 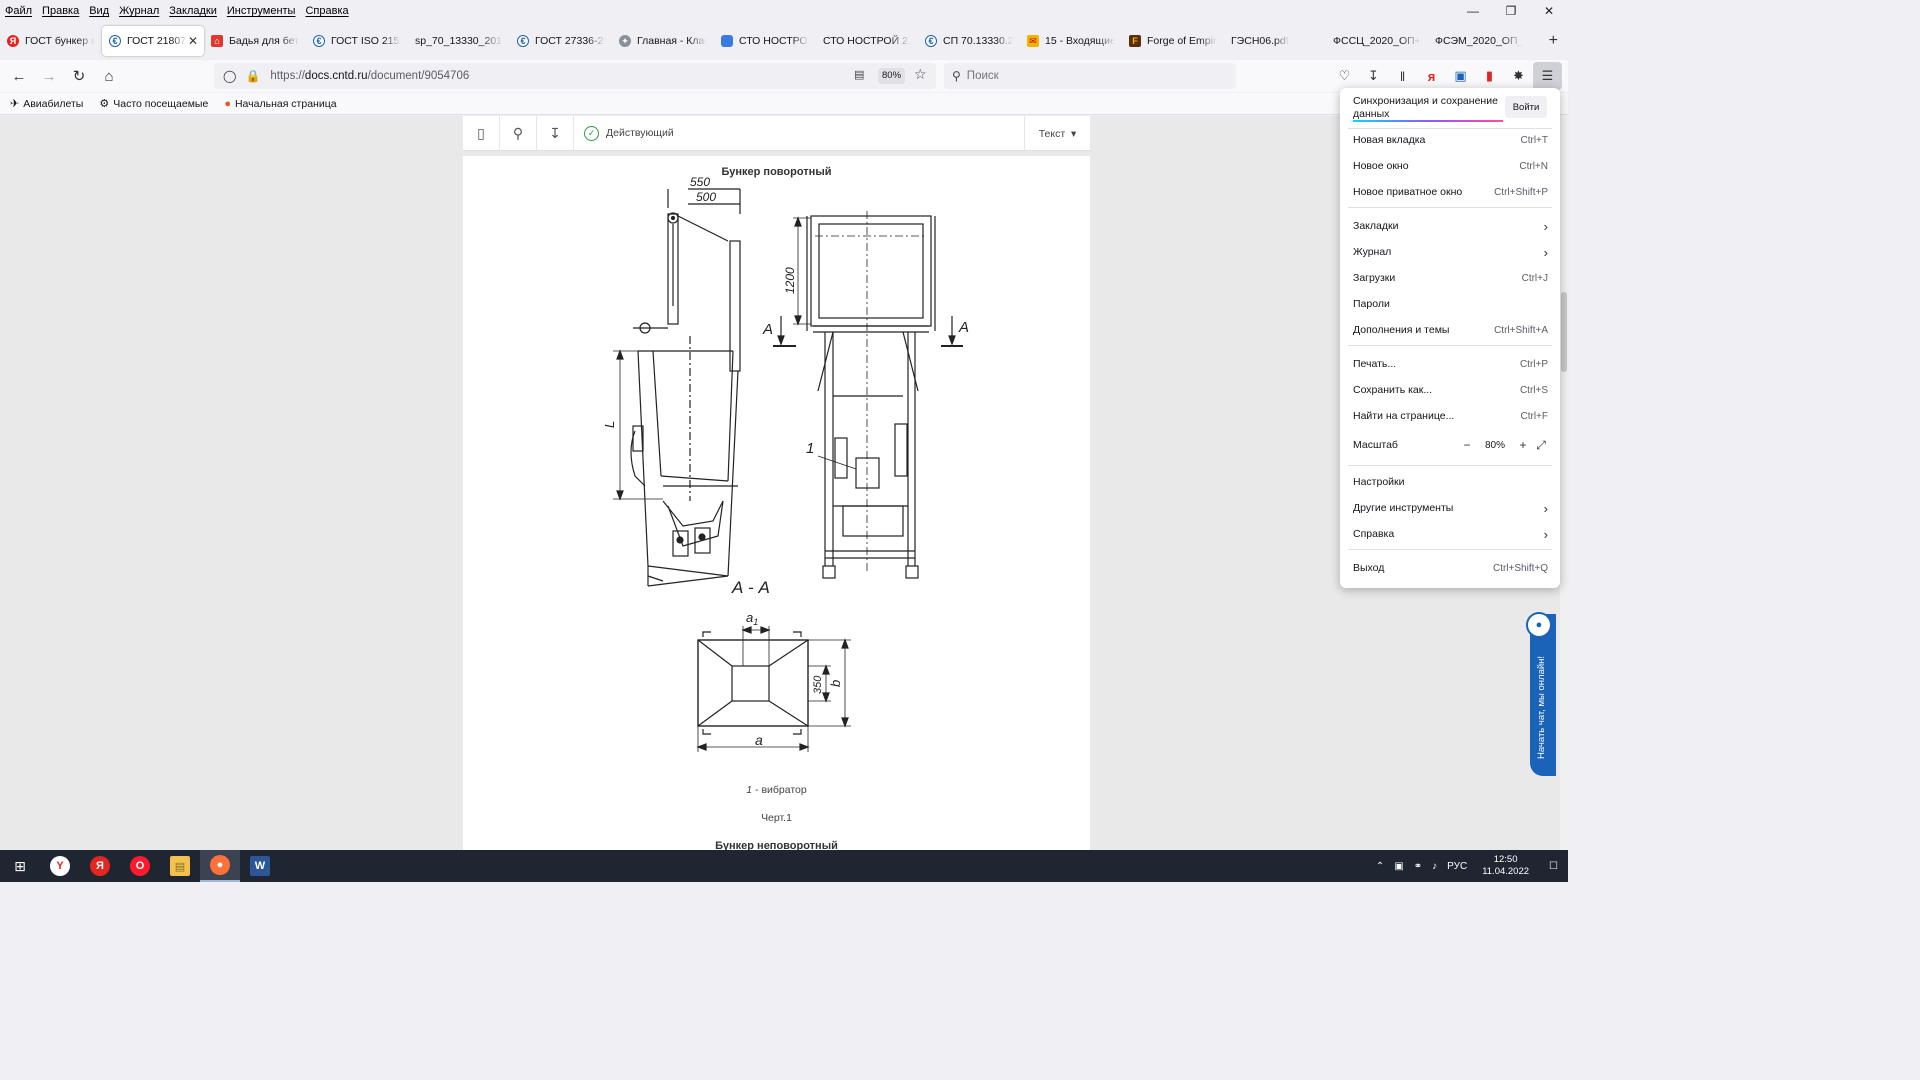 I want to click on doc-search-icon: ⚲, so click(x=518, y=133).